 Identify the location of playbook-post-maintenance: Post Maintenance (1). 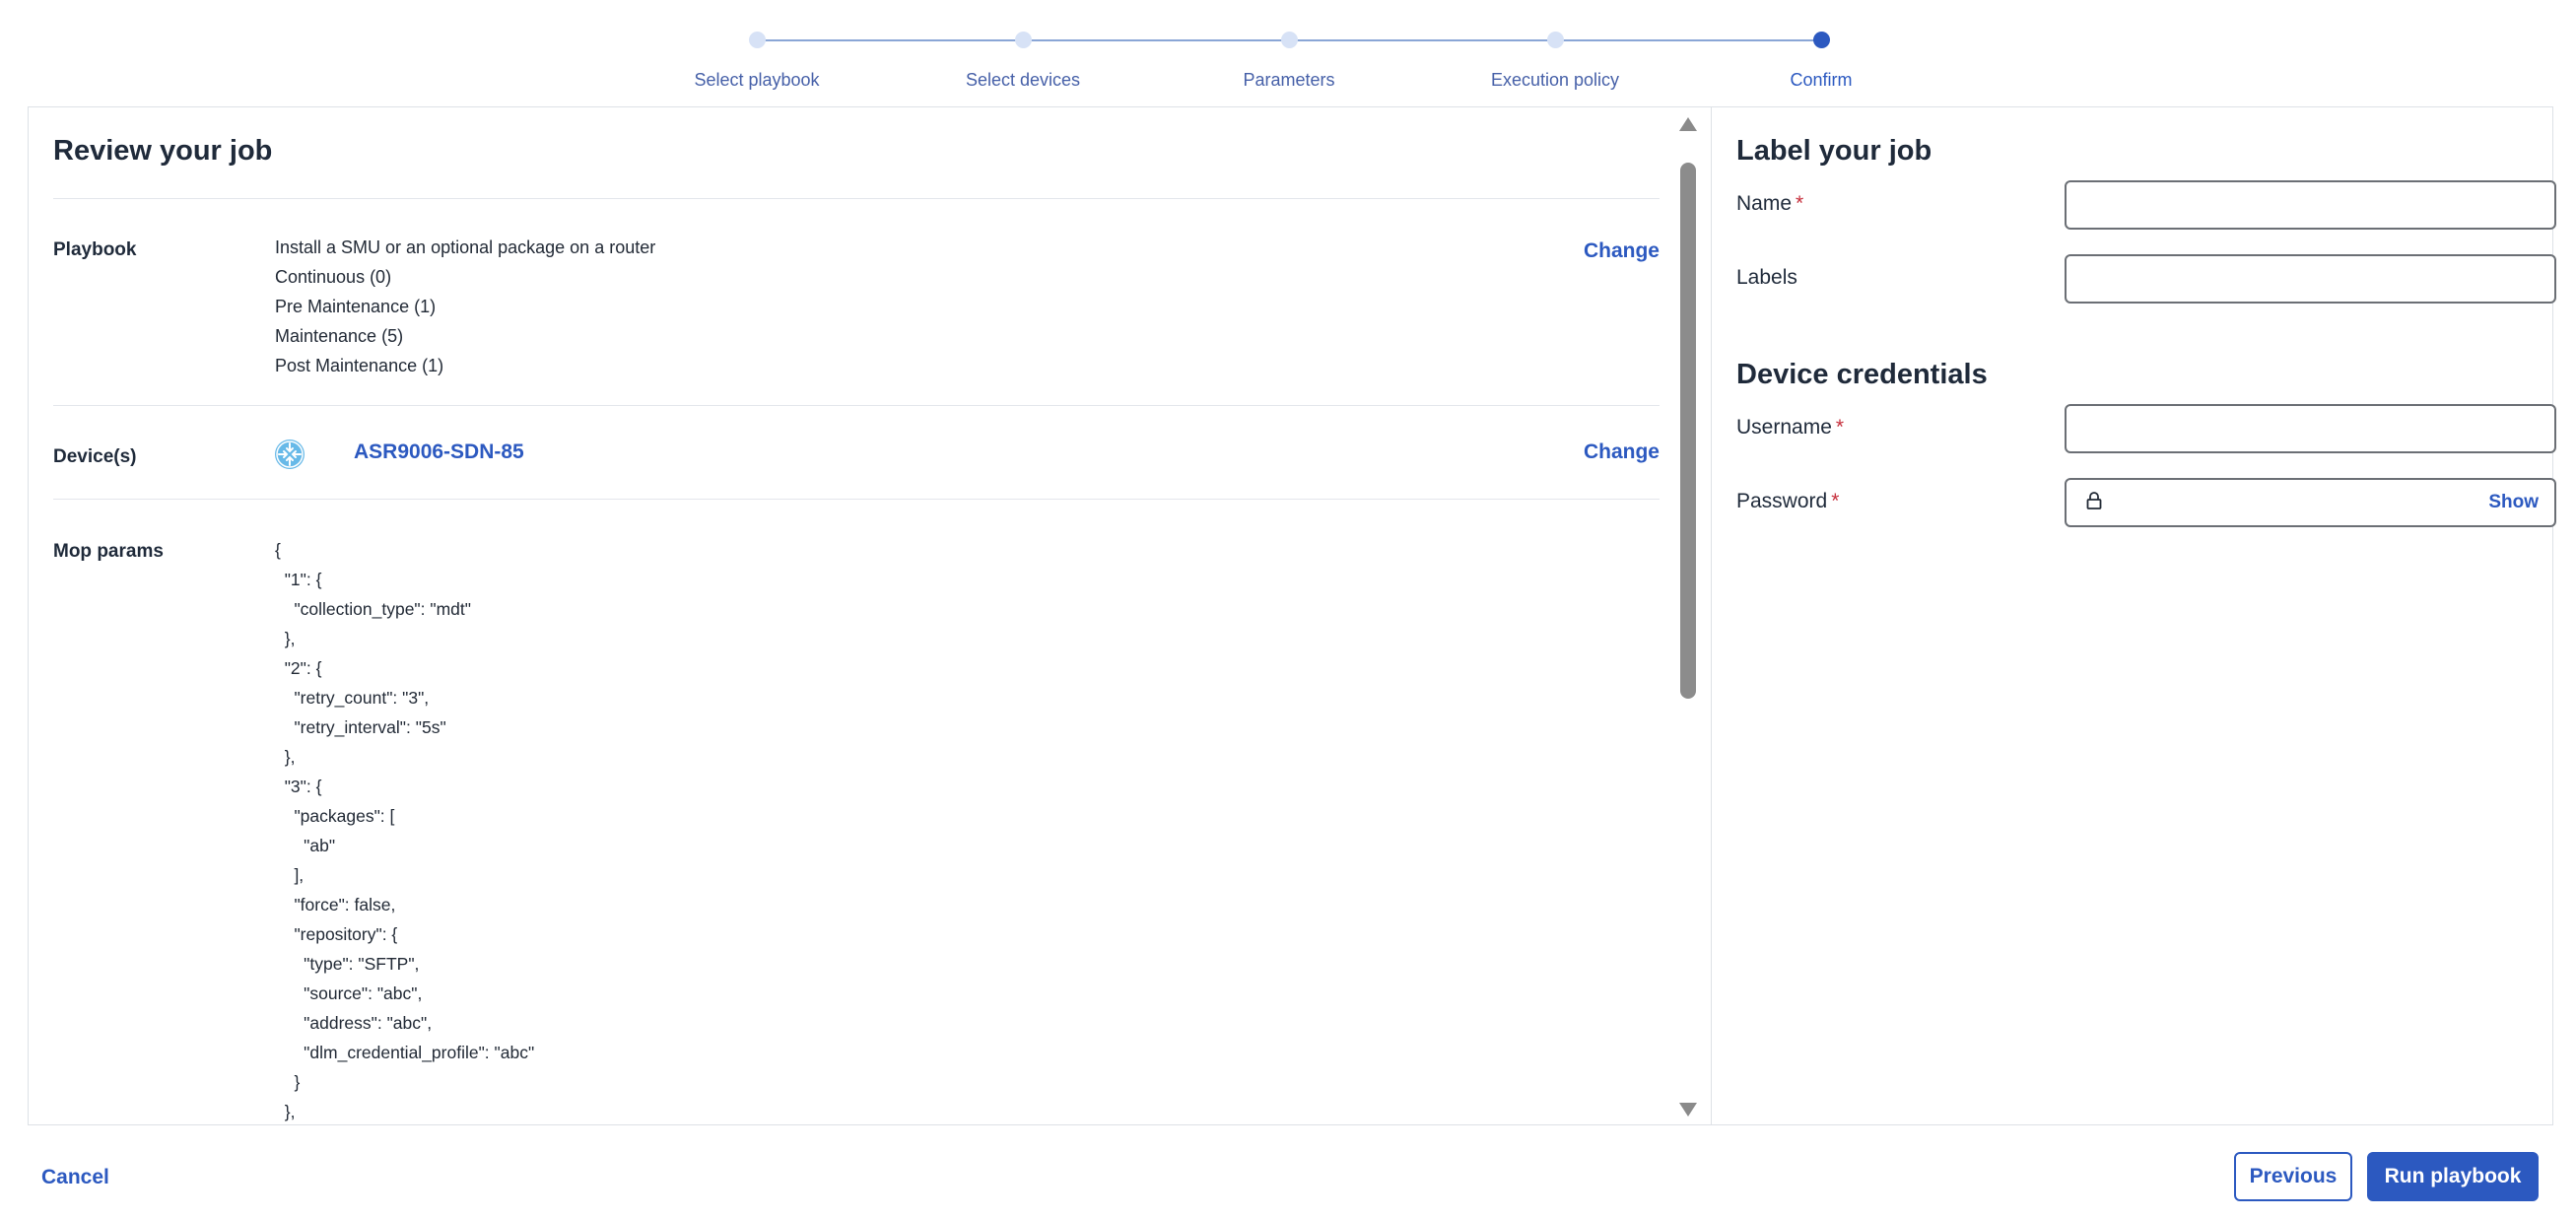
(359, 366).